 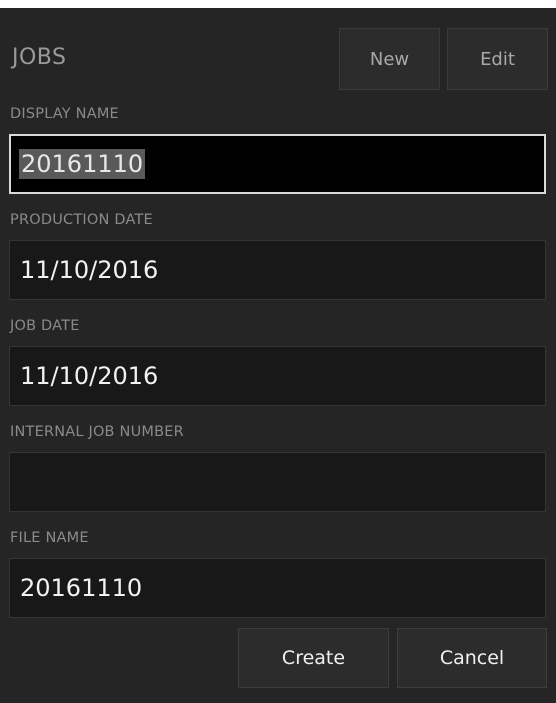 What do you see at coordinates (277, 164) in the screenshot?
I see `display-name-field: 20161110` at bounding box center [277, 164].